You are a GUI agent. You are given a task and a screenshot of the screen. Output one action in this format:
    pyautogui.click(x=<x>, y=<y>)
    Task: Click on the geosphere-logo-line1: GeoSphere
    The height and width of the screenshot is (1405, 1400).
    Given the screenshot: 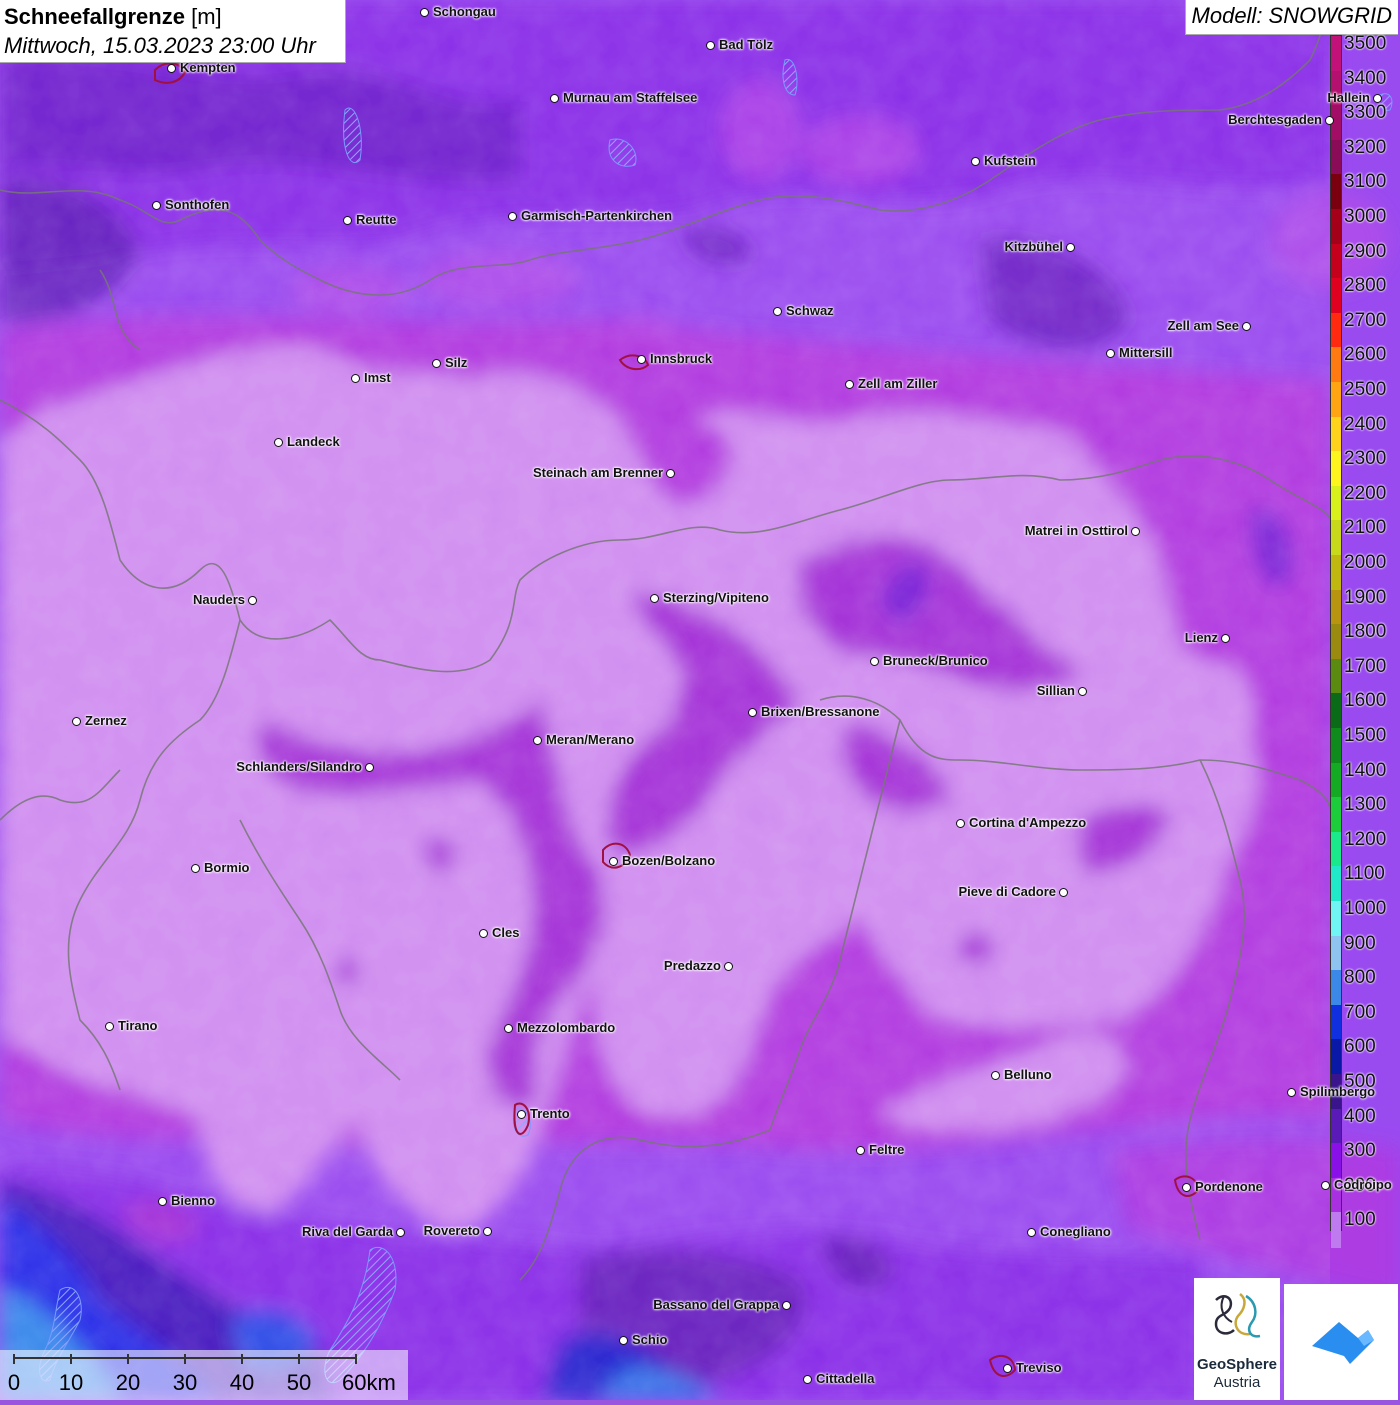 What is the action you would take?
    pyautogui.click(x=1237, y=1364)
    